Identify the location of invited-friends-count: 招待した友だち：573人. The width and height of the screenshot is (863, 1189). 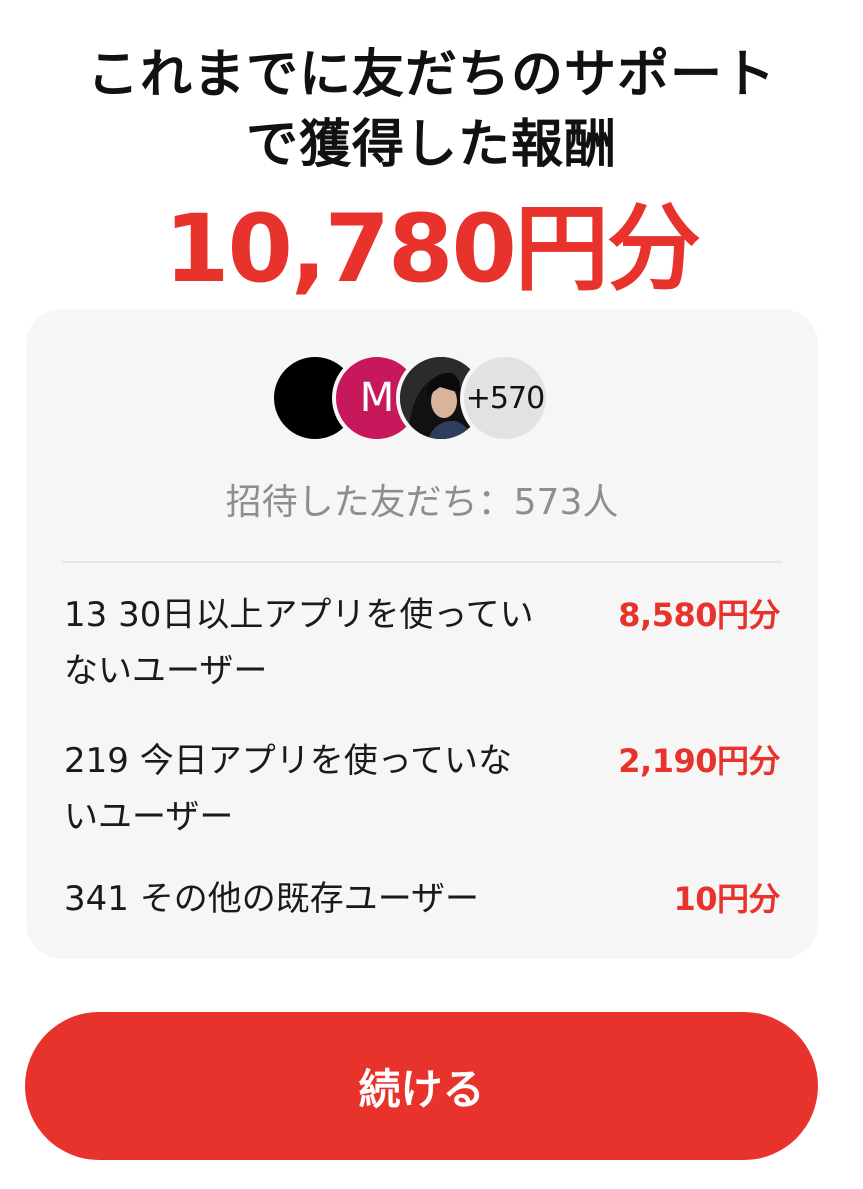
(422, 502).